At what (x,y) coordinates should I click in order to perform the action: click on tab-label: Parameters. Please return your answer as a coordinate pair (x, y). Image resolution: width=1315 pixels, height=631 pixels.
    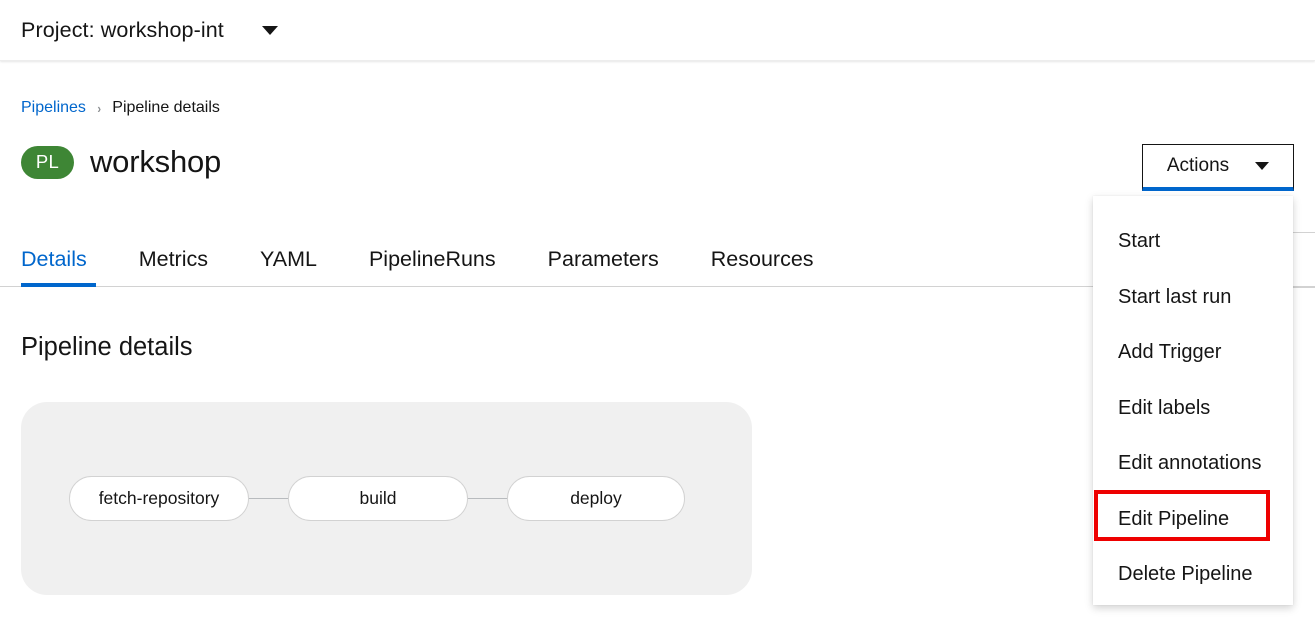
    Looking at the image, I should click on (603, 258).